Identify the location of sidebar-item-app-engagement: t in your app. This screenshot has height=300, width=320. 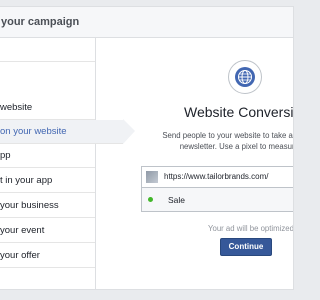
(47, 181).